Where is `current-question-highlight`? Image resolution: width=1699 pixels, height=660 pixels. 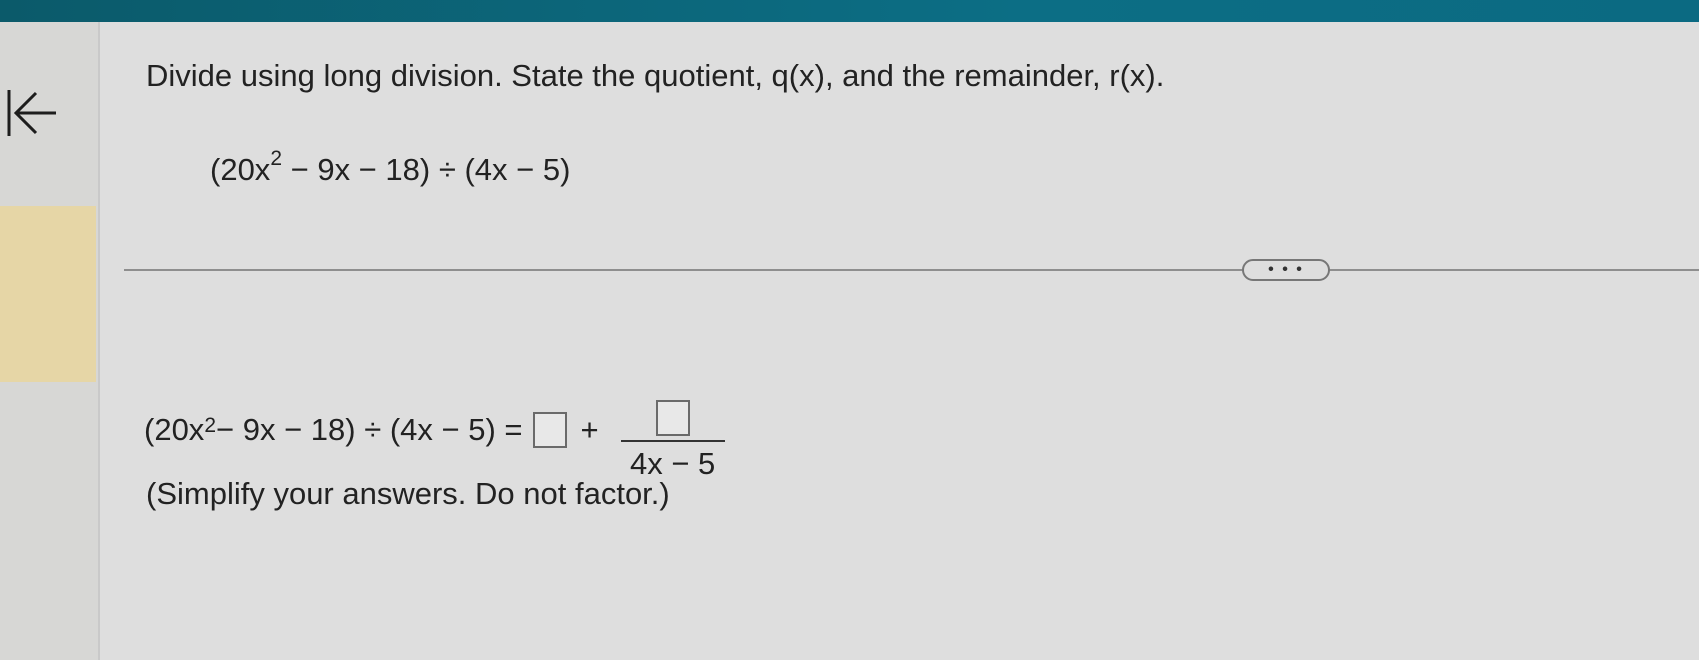
current-question-highlight is located at coordinates (48, 294).